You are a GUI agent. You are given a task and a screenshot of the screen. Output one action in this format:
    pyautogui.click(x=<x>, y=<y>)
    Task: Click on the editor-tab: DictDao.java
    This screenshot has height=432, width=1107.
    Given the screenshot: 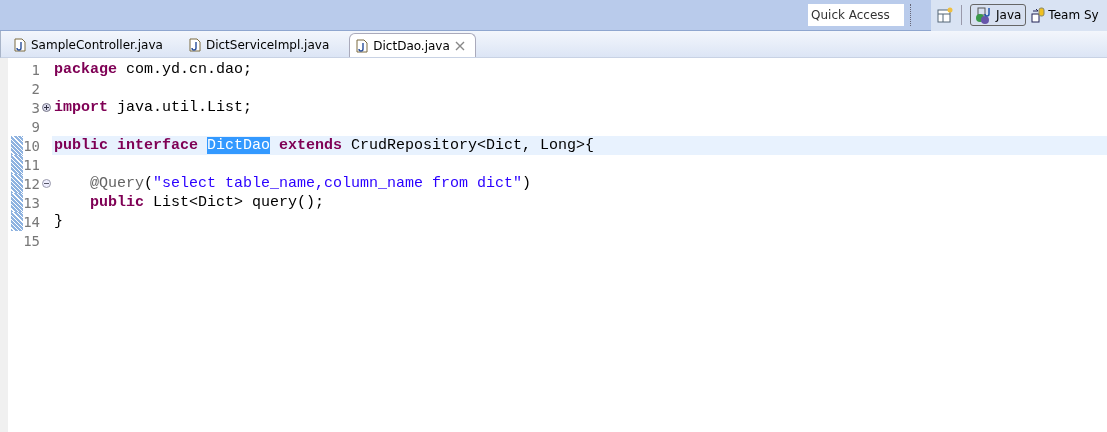 What is the action you would take?
    pyautogui.click(x=412, y=45)
    